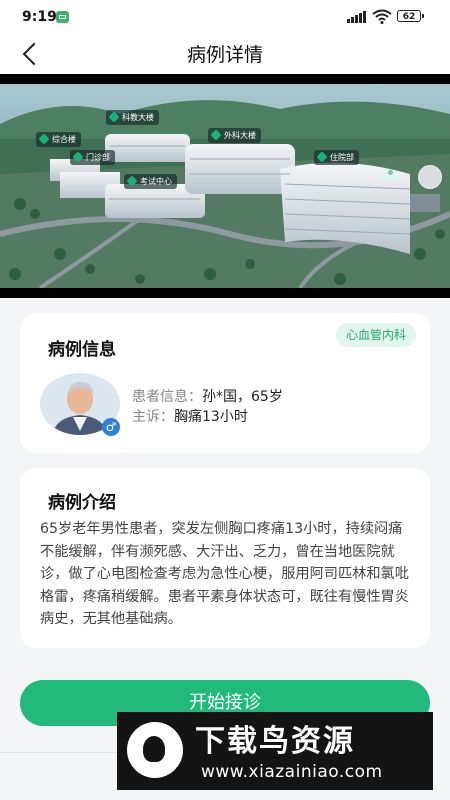  What do you see at coordinates (430, 177) in the screenshot?
I see `avatar-icon` at bounding box center [430, 177].